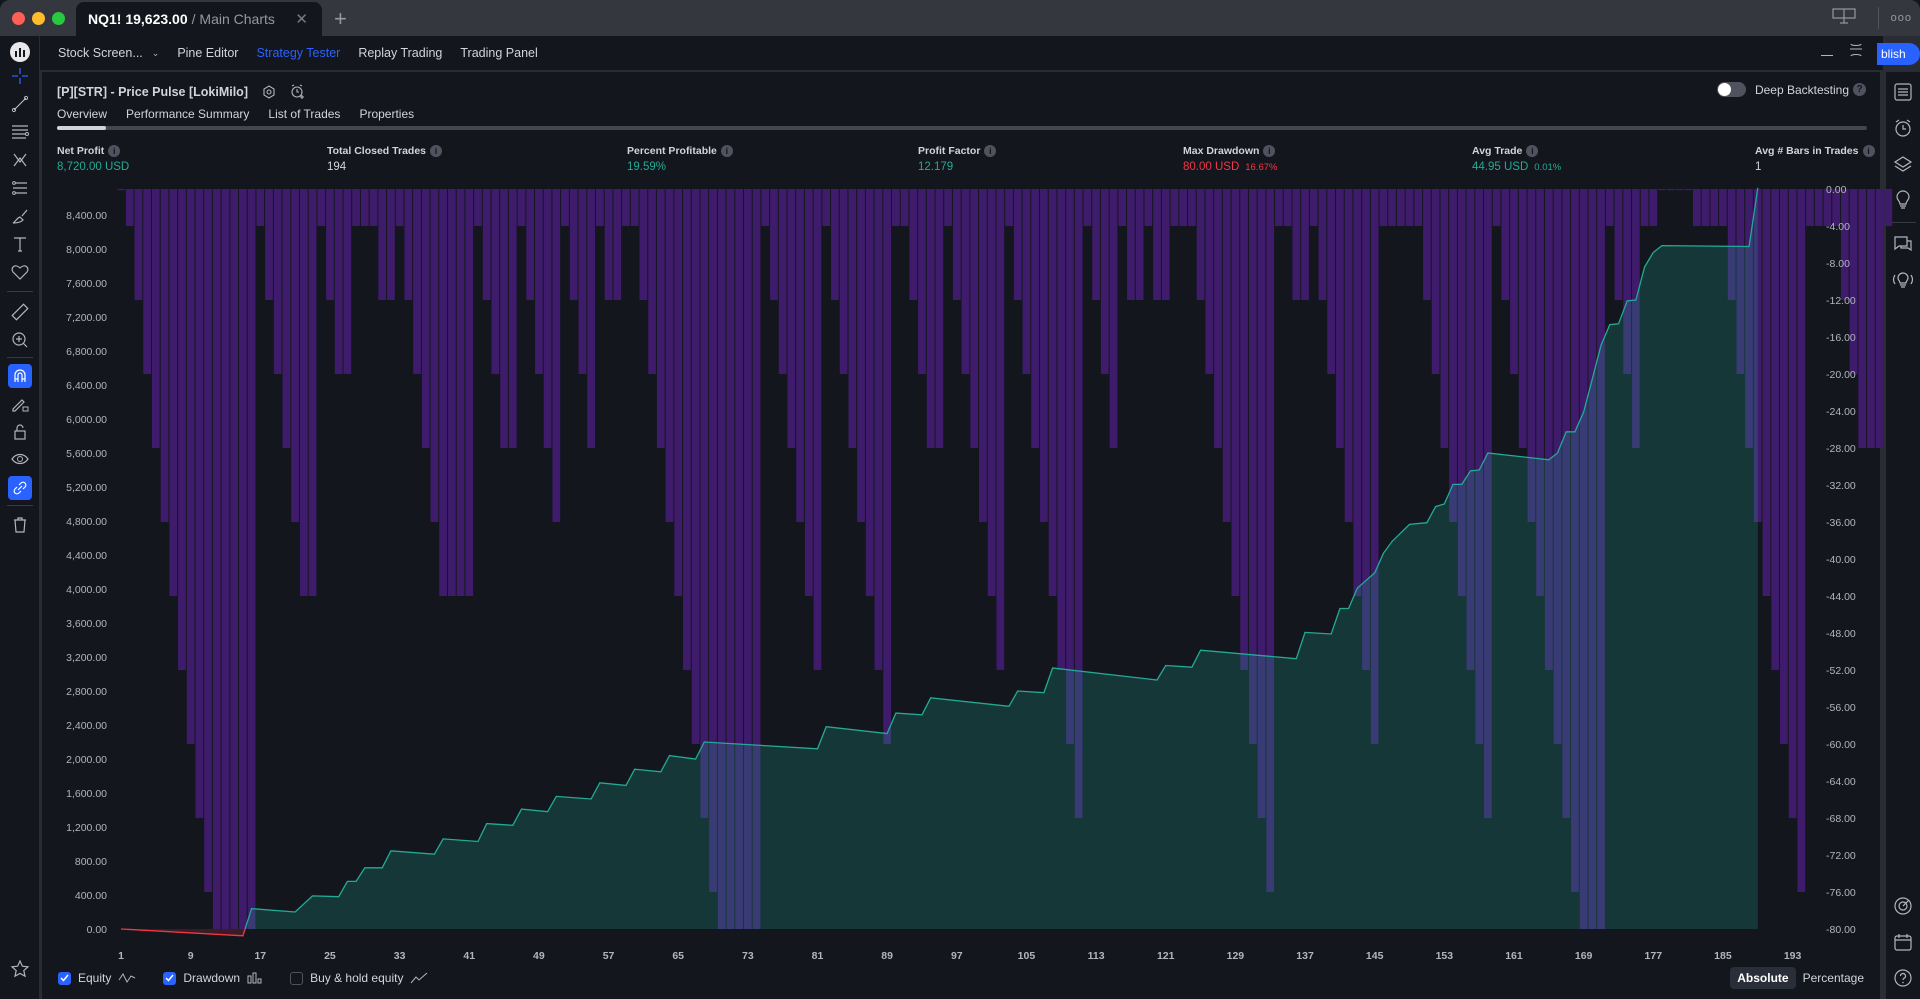  I want to click on close-window-button, so click(18, 18).